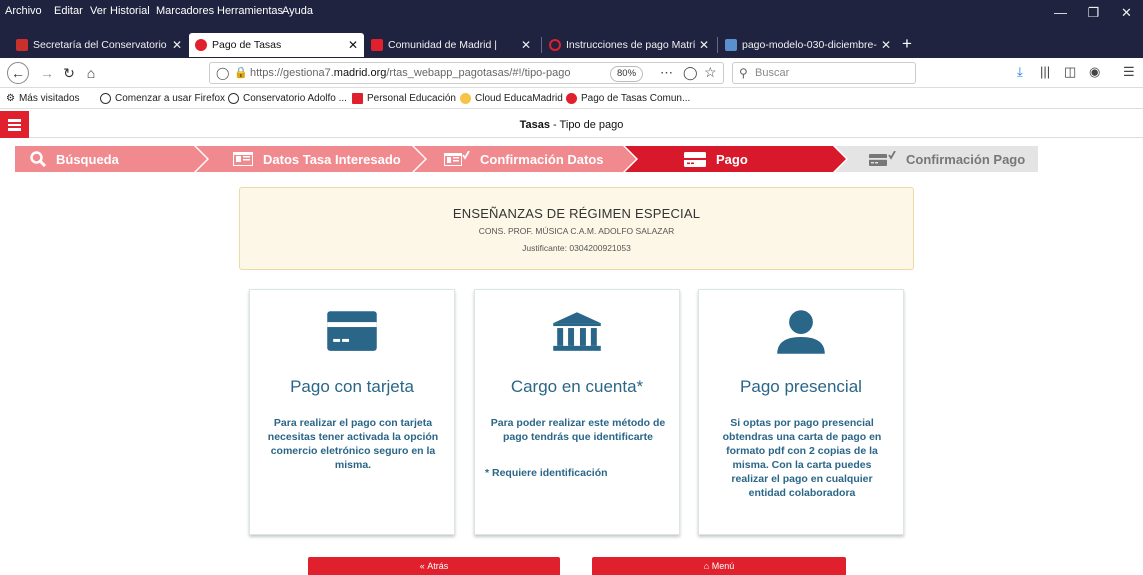 This screenshot has height=575, width=1143. Describe the element at coordinates (10, 98) in the screenshot. I see `gear-icon: ⚙` at that location.